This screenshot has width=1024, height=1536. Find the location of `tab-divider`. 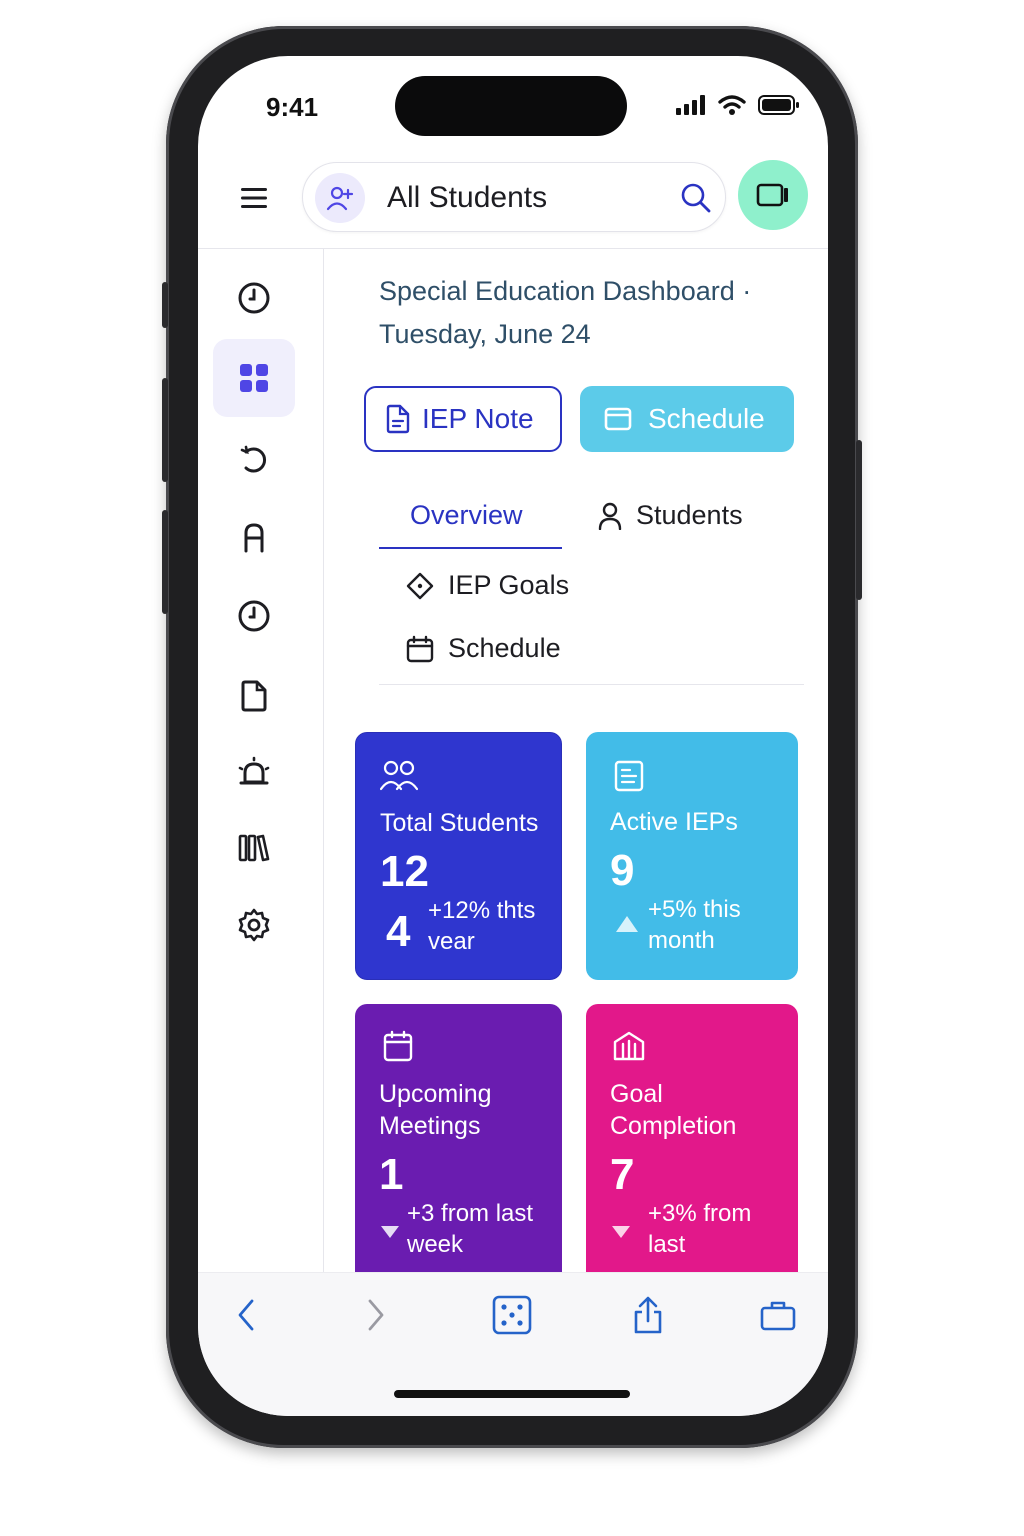

tab-divider is located at coordinates (591, 684).